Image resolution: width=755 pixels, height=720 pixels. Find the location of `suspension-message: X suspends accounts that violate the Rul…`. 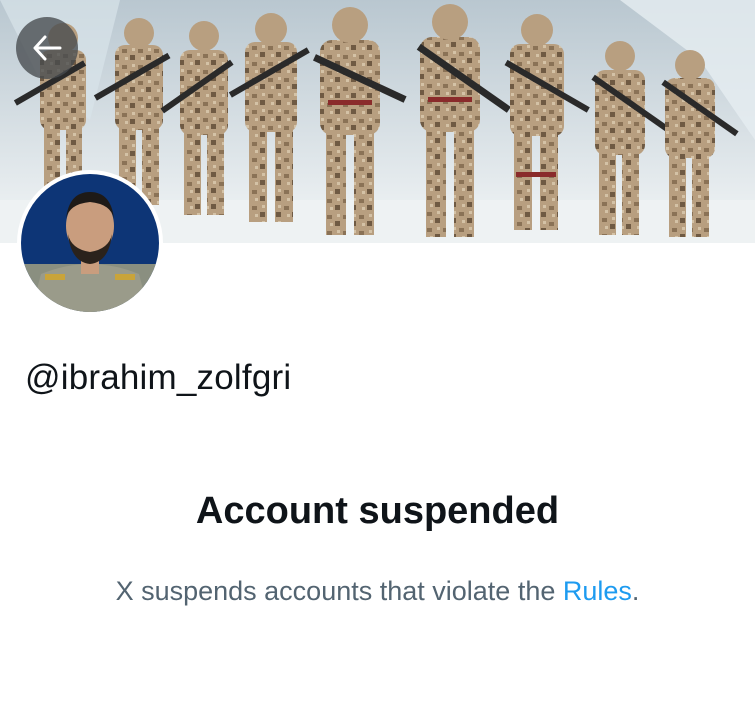

suspension-message: X suspends accounts that violate the Rul… is located at coordinates (377, 591).